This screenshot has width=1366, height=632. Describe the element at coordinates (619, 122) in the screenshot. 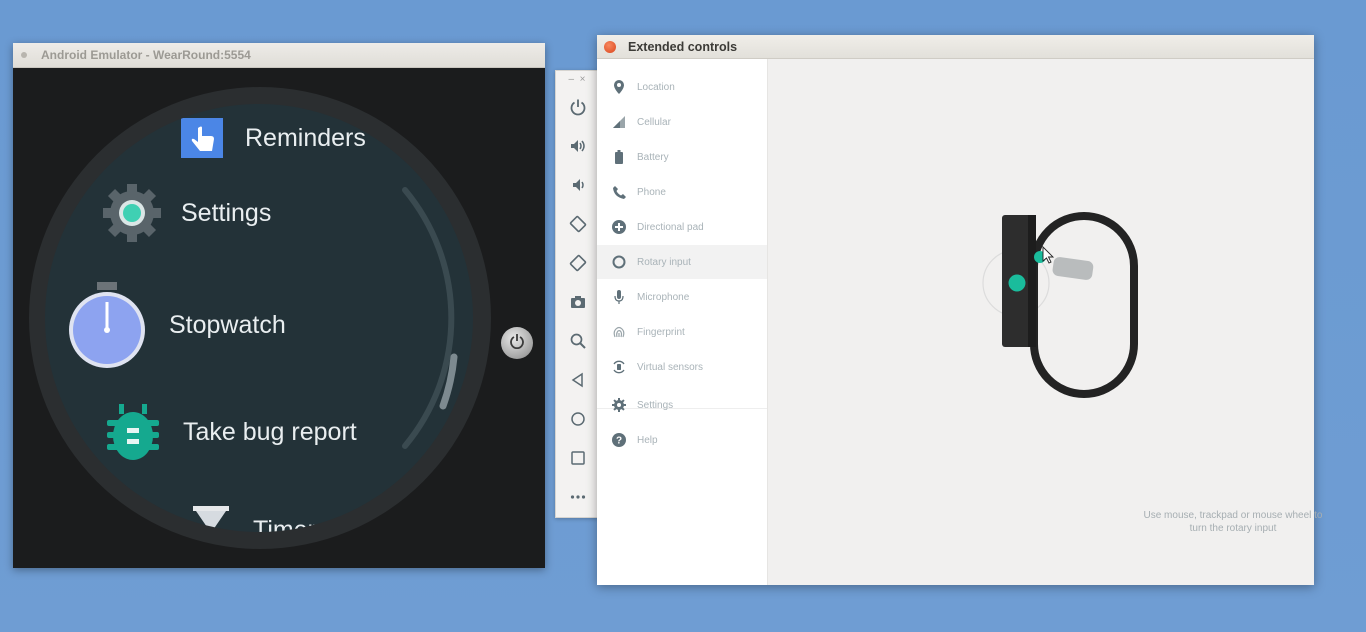

I see `cellular-signal-icon` at that location.